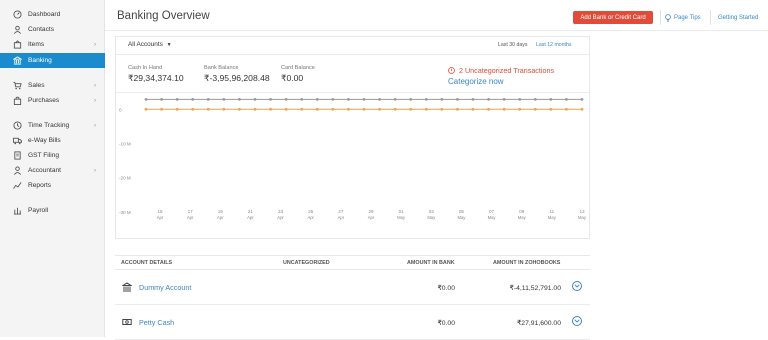  Describe the element at coordinates (17, 155) in the screenshot. I see `document-icon` at that location.